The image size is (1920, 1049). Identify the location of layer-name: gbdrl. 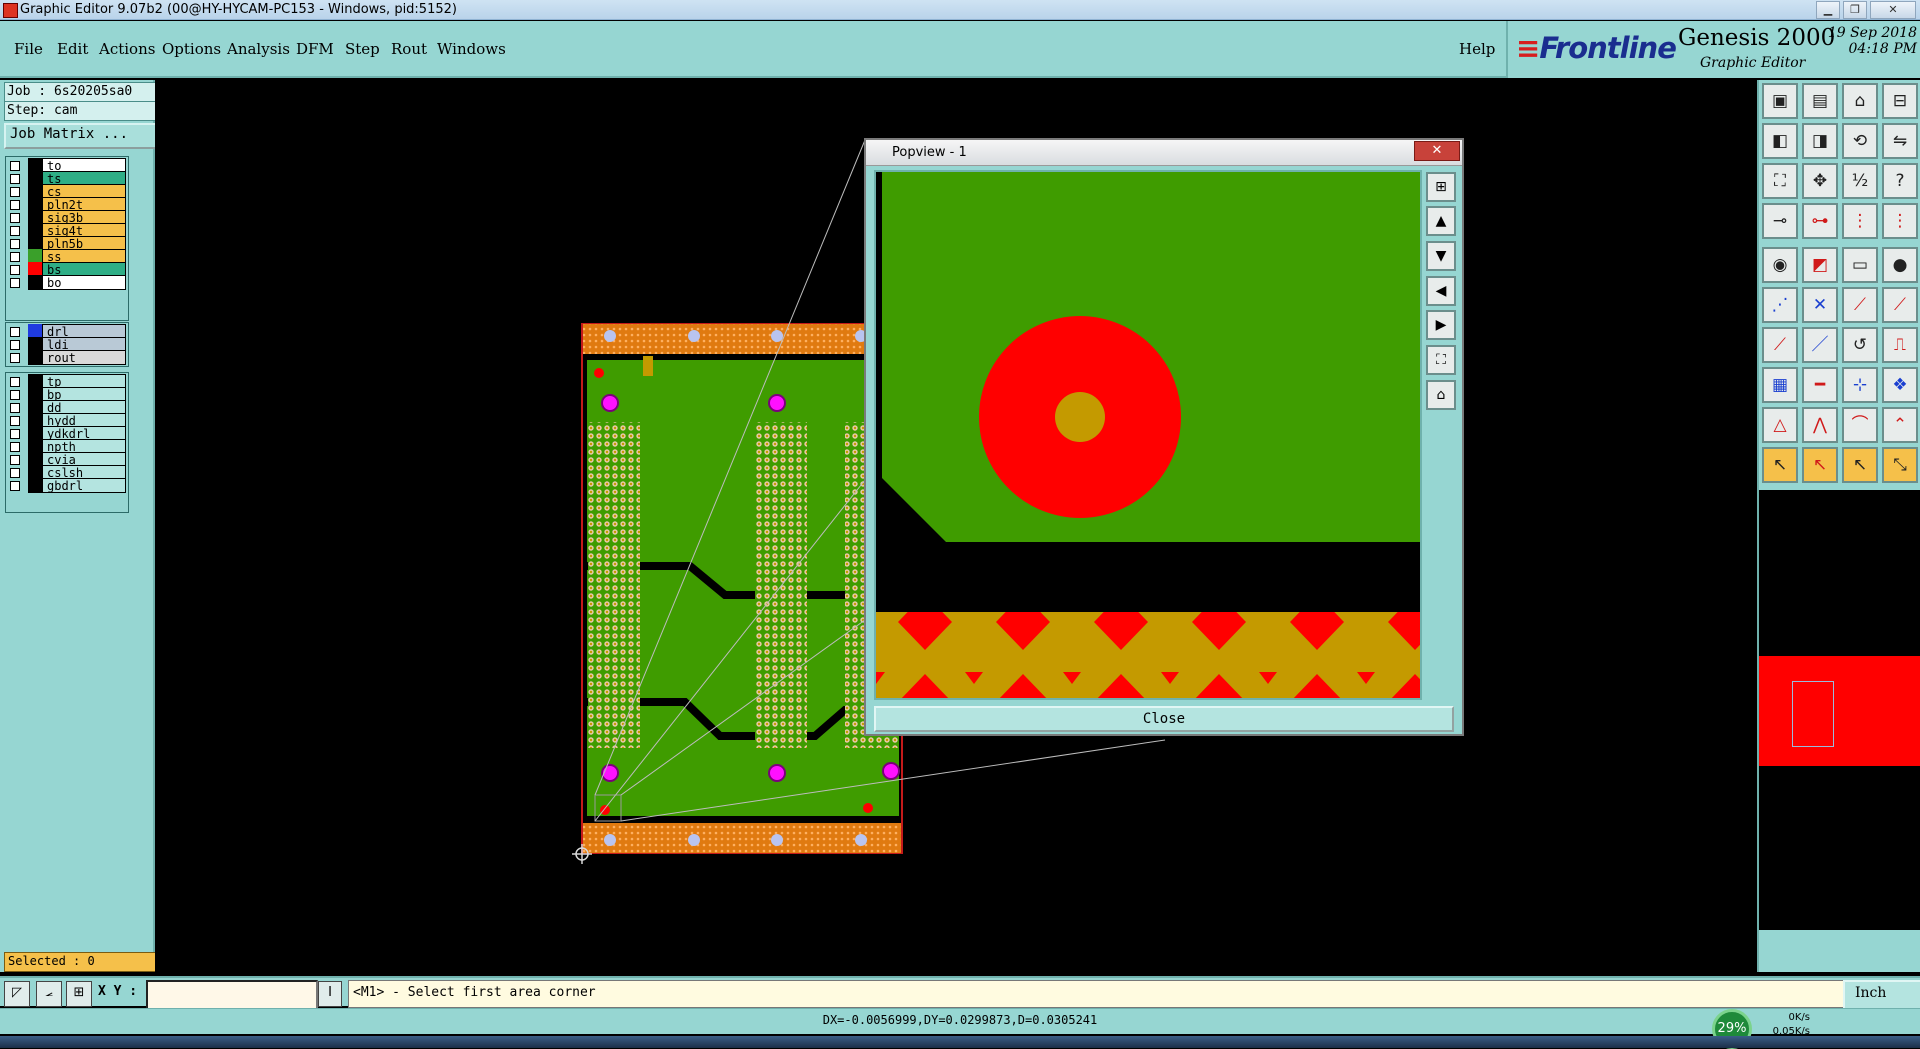
(84, 485).